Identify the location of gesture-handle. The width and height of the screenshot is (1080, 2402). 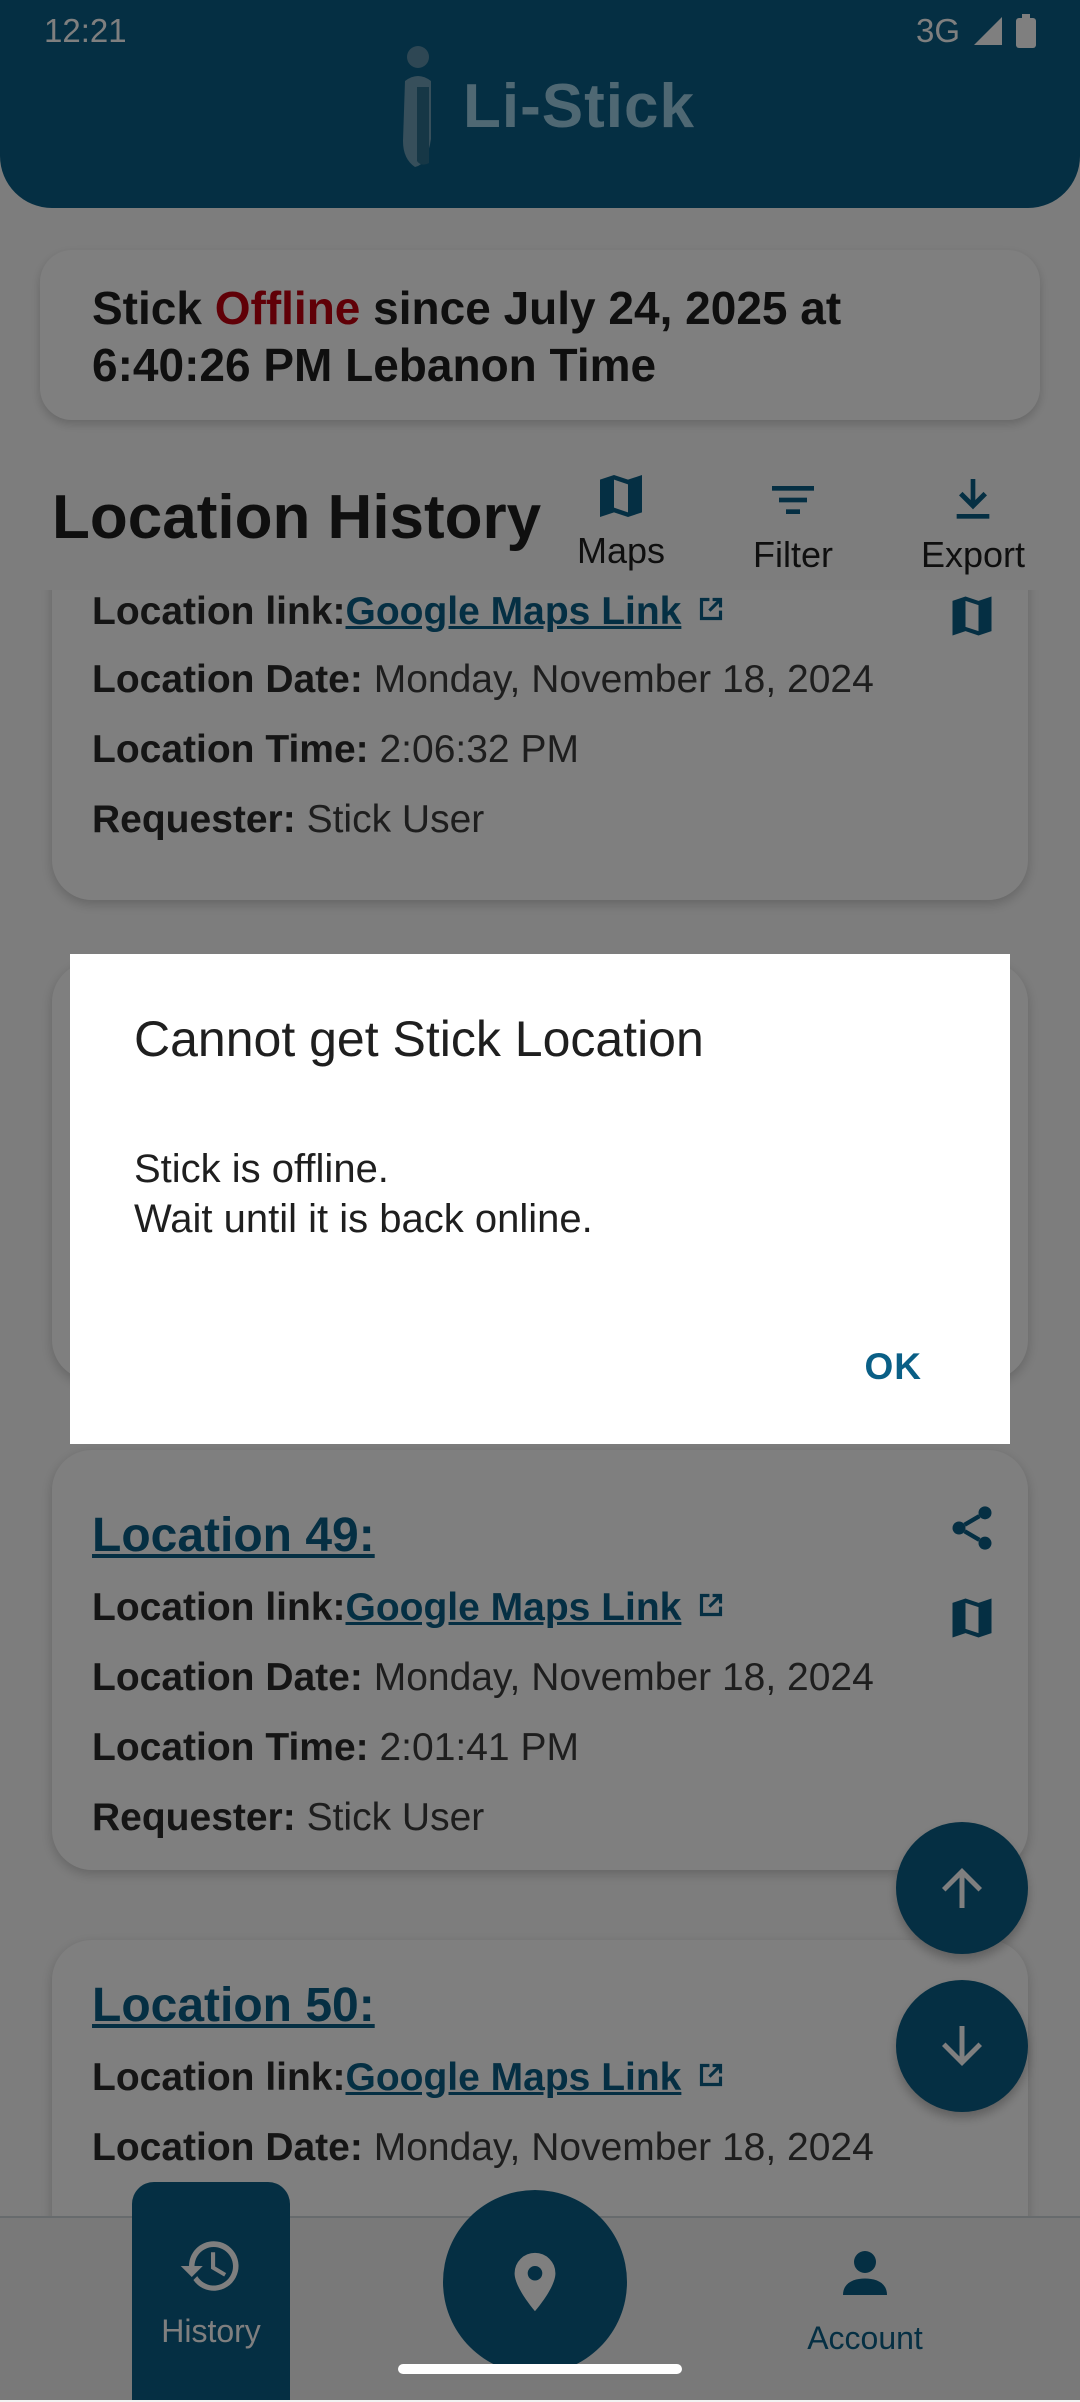
(540, 2369).